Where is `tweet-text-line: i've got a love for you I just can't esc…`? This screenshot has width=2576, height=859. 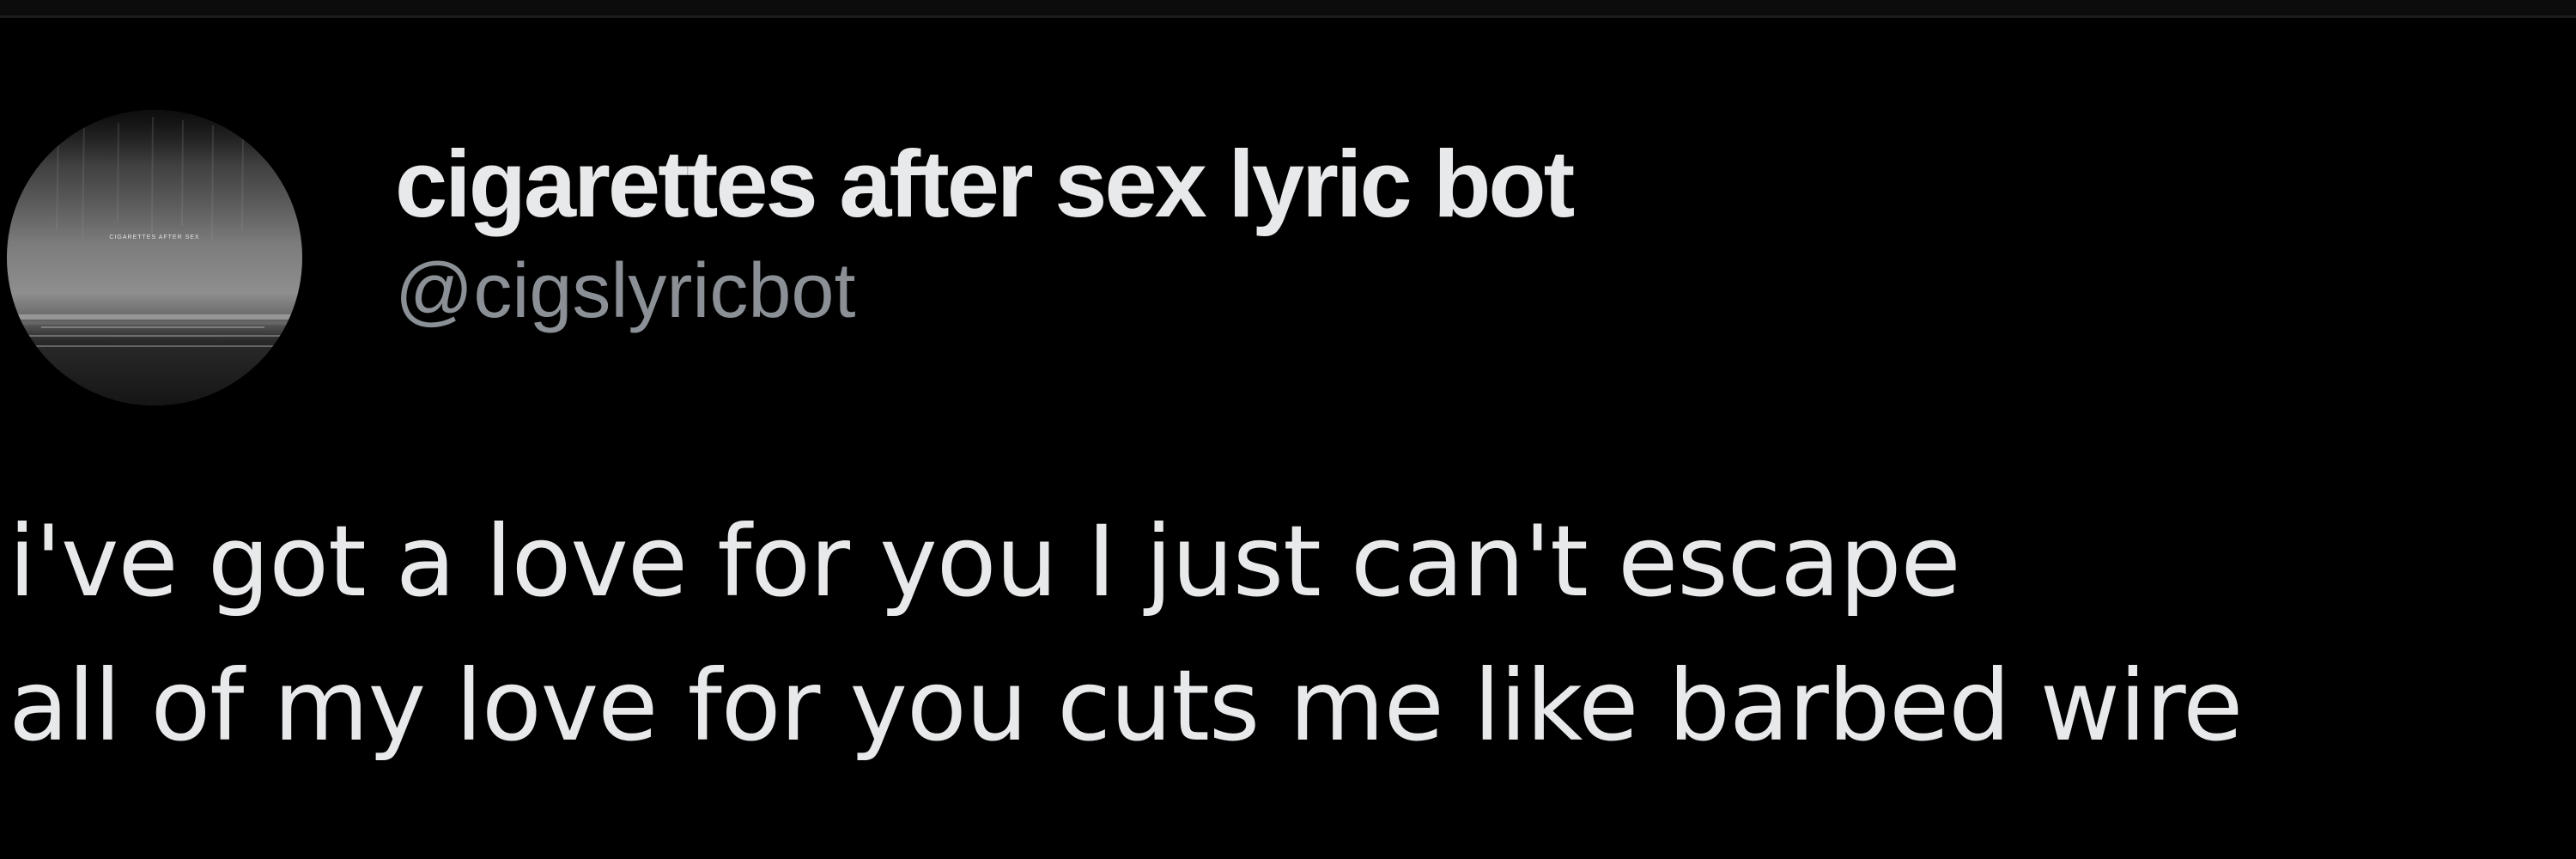
tweet-text-line: i've got a love for you I just can't esc… is located at coordinates (985, 561).